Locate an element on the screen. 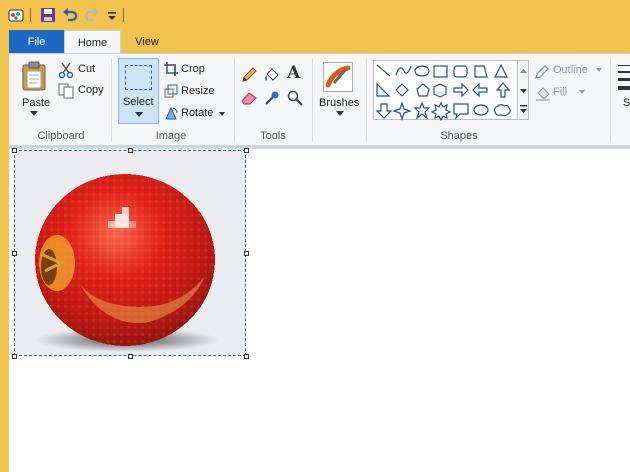 This screenshot has height=472, width=630. eraser-icon is located at coordinates (249, 98).